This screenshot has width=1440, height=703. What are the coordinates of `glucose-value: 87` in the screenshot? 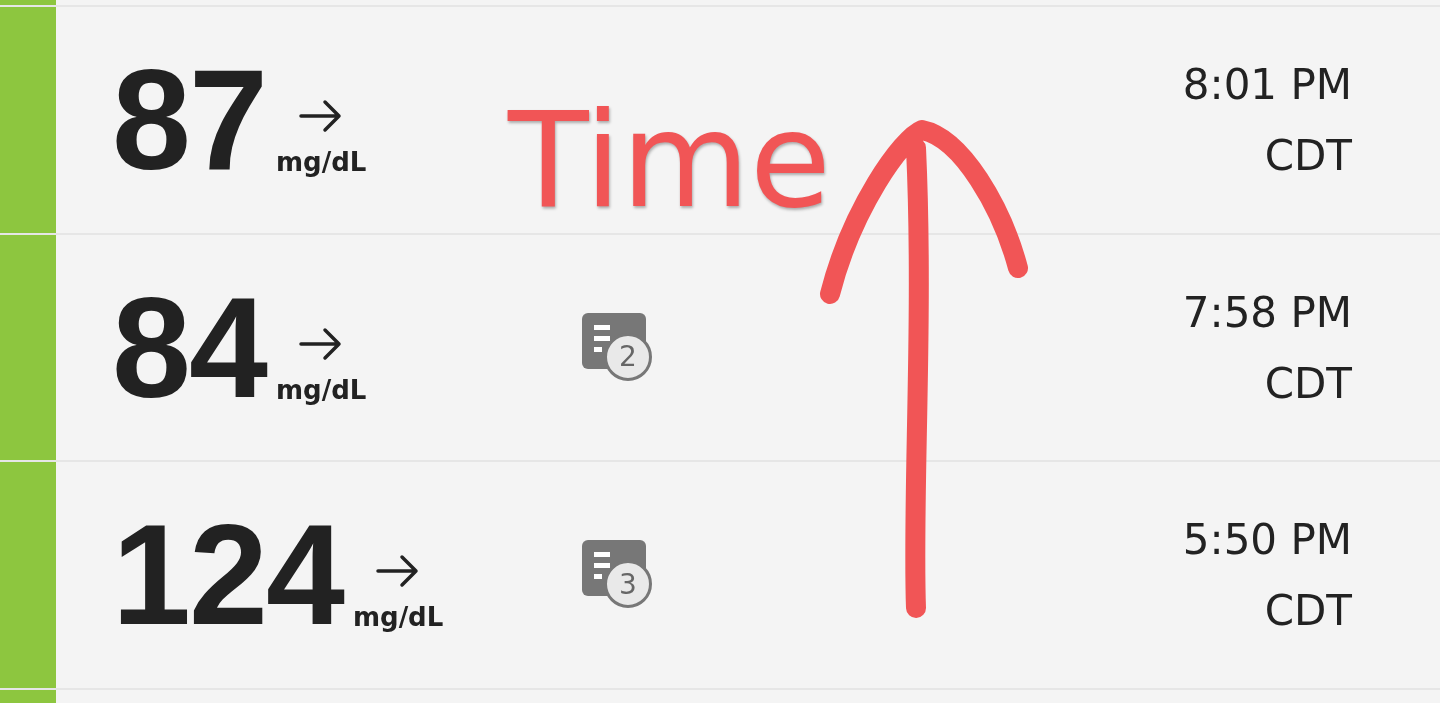 It's located at (189, 119).